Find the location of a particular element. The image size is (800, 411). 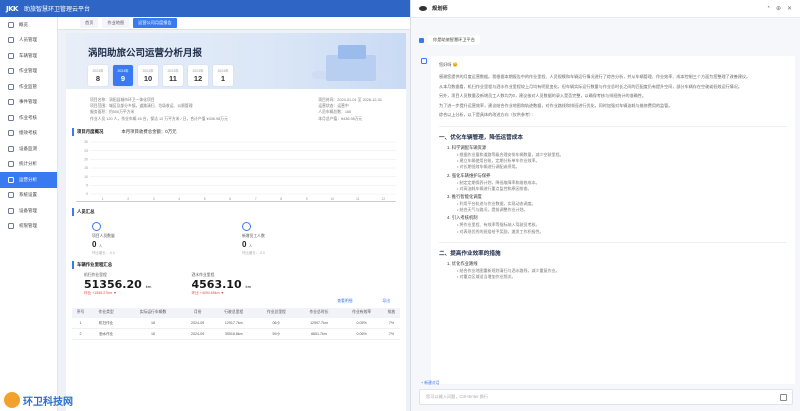

month-card: 2024年 1 is located at coordinates (223, 75).